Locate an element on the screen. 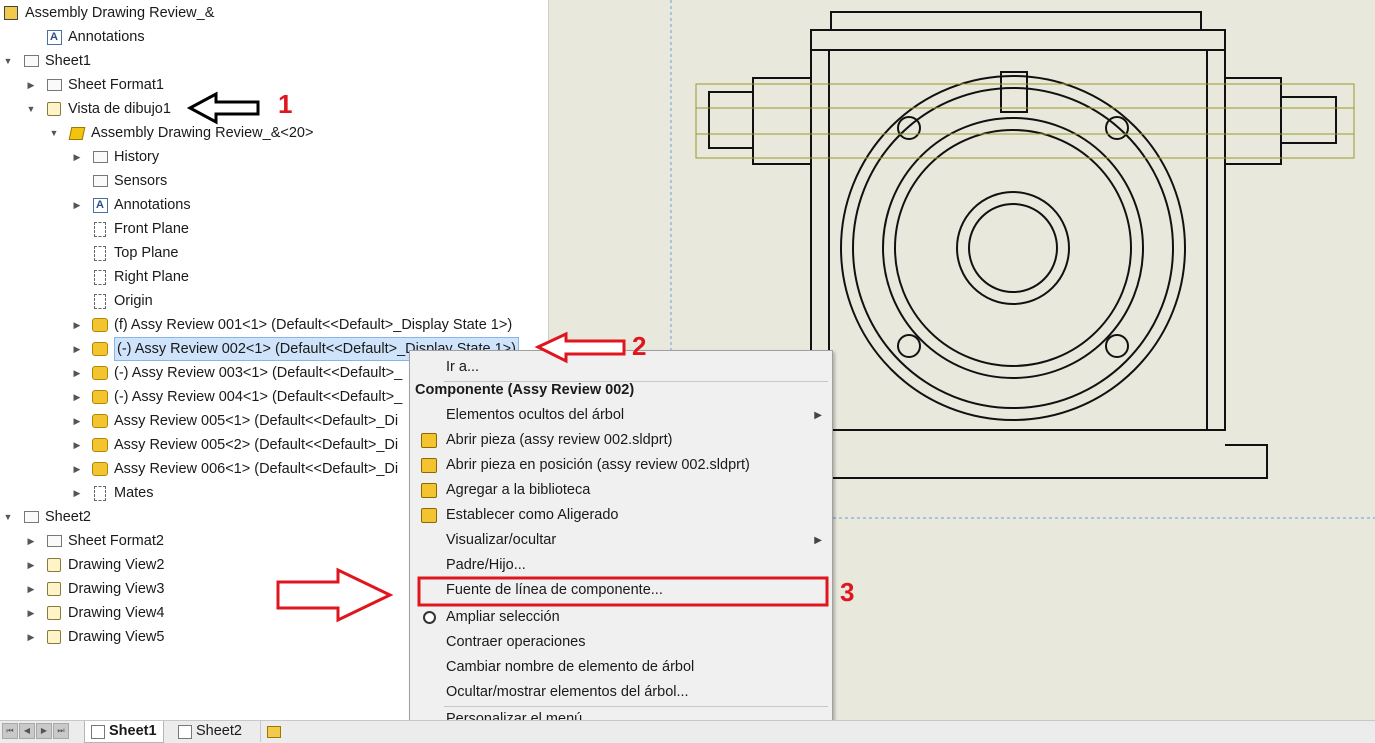  highlight-box-annotation is located at coordinates (623, 591).